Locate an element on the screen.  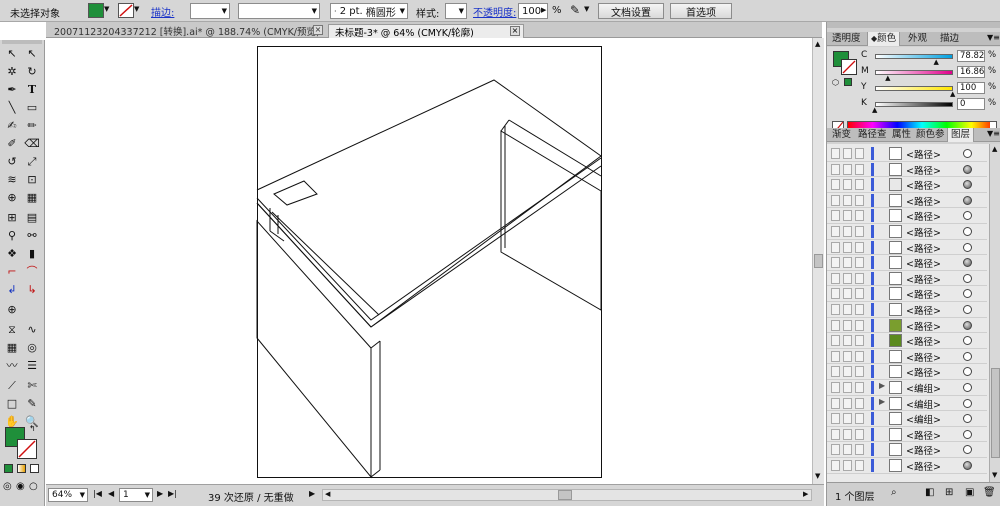
wave-tool-icon: ∿ is located at coordinates (32, 330).